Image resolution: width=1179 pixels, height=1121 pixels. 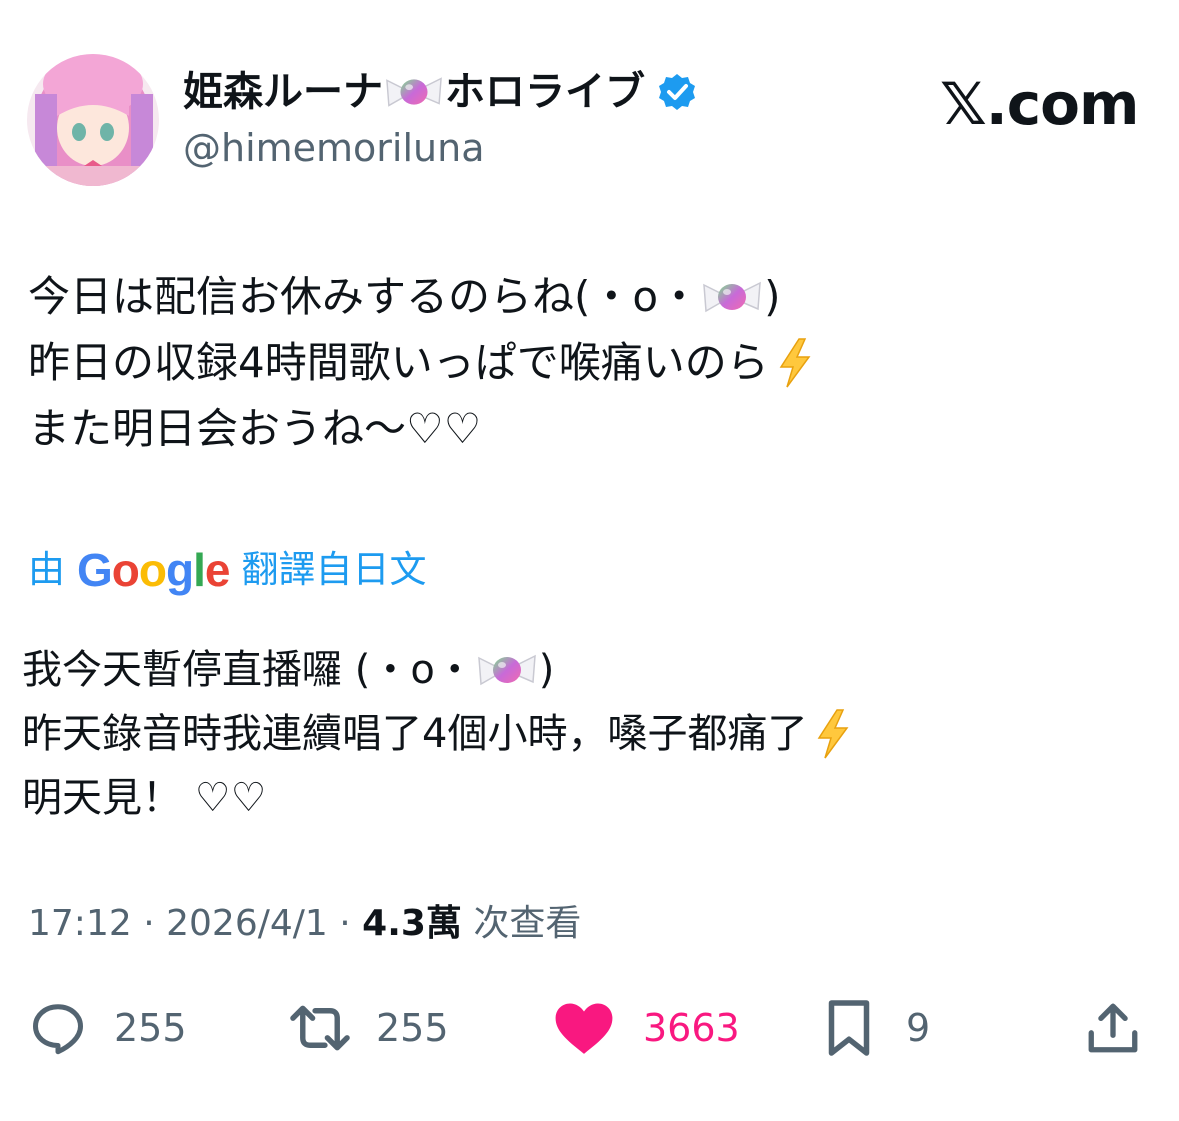 I want to click on reply-count: 255, so click(x=150, y=1028).